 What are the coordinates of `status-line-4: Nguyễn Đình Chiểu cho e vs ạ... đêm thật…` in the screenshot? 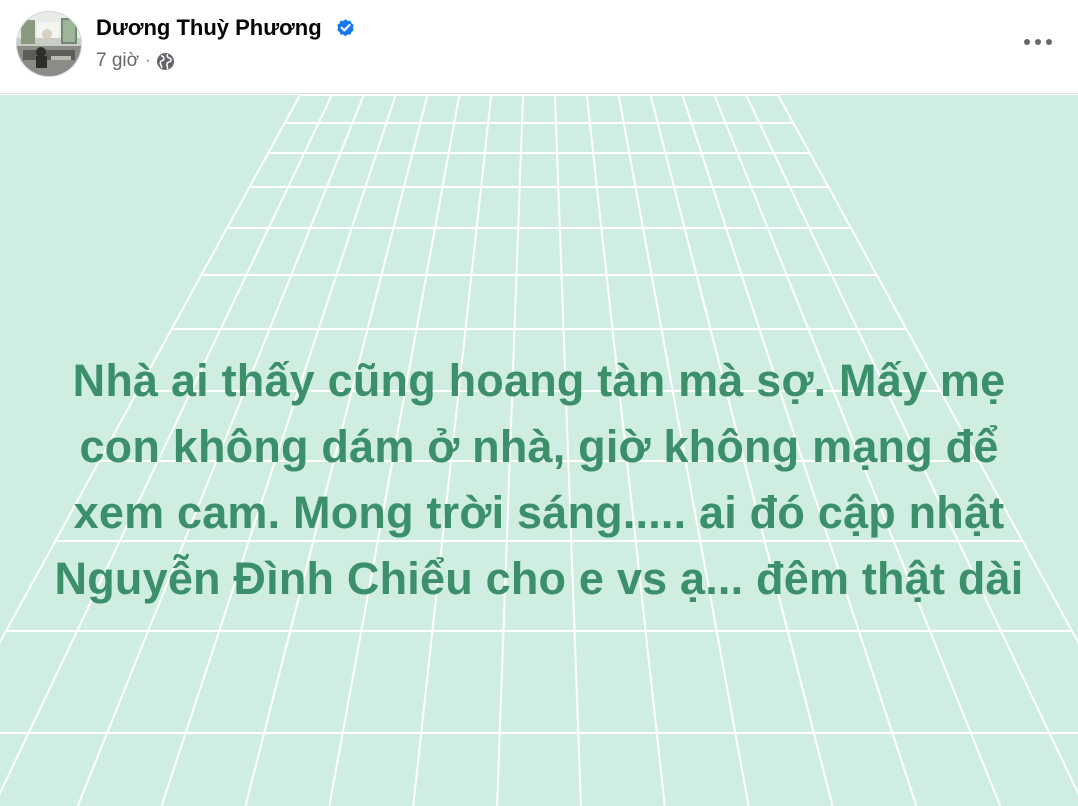 It's located at (539, 578).